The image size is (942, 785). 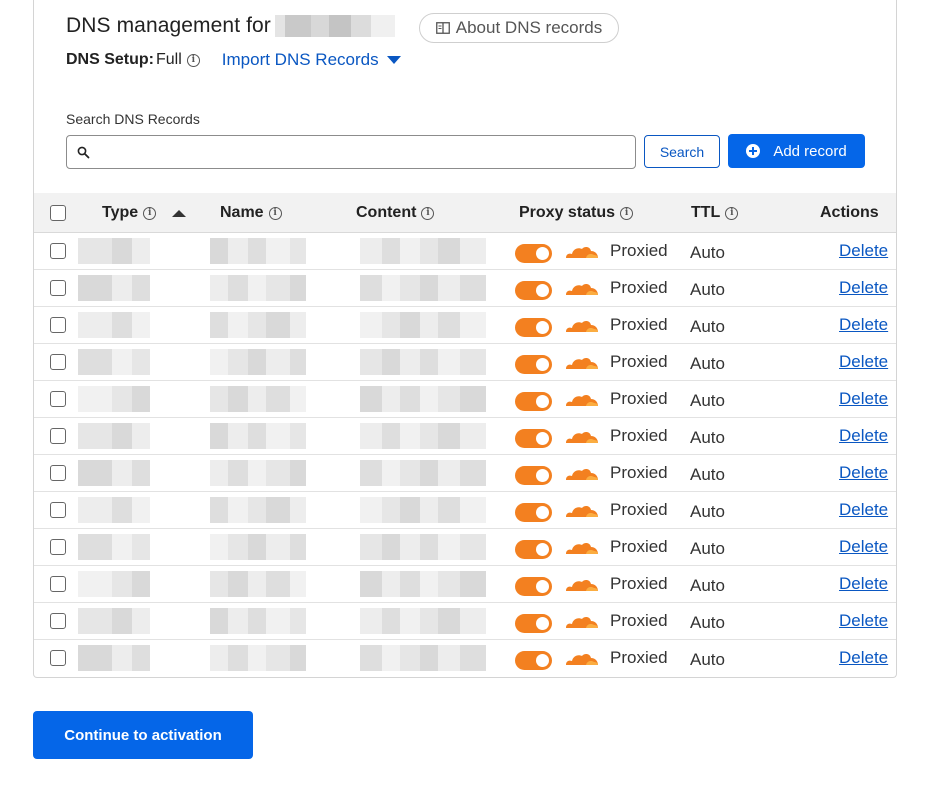 I want to click on column-header-proxy-status: Proxy status i, so click(x=576, y=213).